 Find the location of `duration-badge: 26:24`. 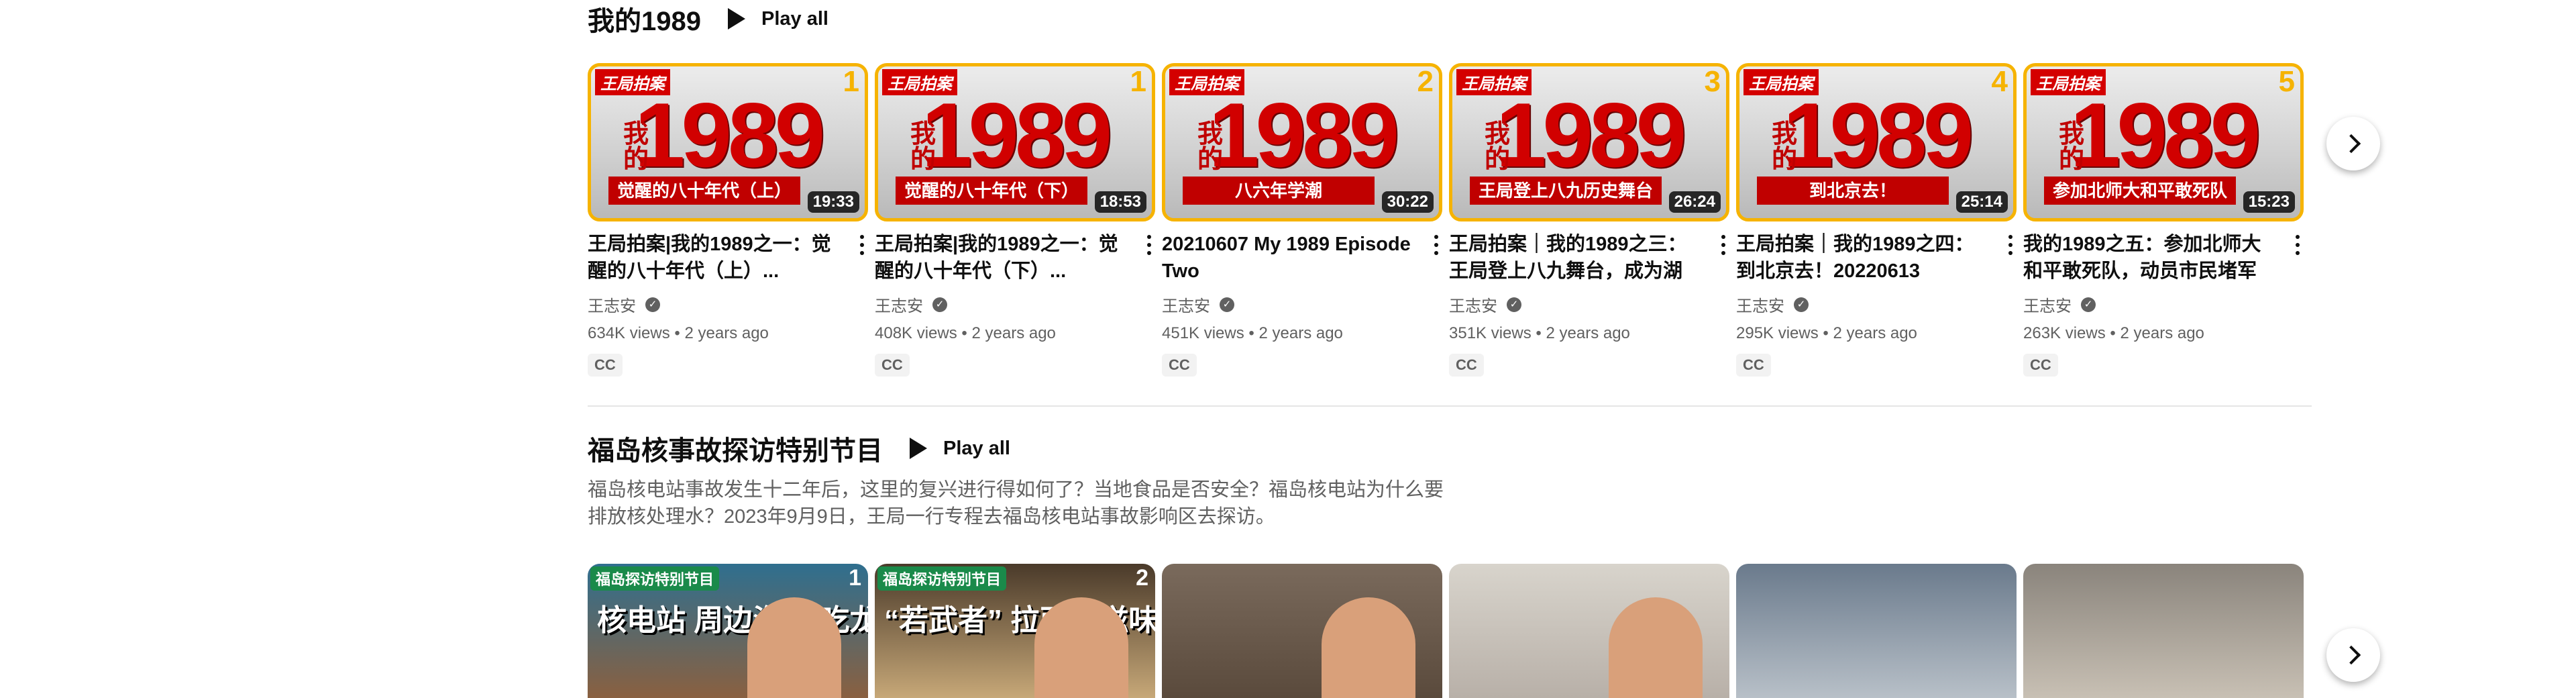

duration-badge: 26:24 is located at coordinates (1694, 202).